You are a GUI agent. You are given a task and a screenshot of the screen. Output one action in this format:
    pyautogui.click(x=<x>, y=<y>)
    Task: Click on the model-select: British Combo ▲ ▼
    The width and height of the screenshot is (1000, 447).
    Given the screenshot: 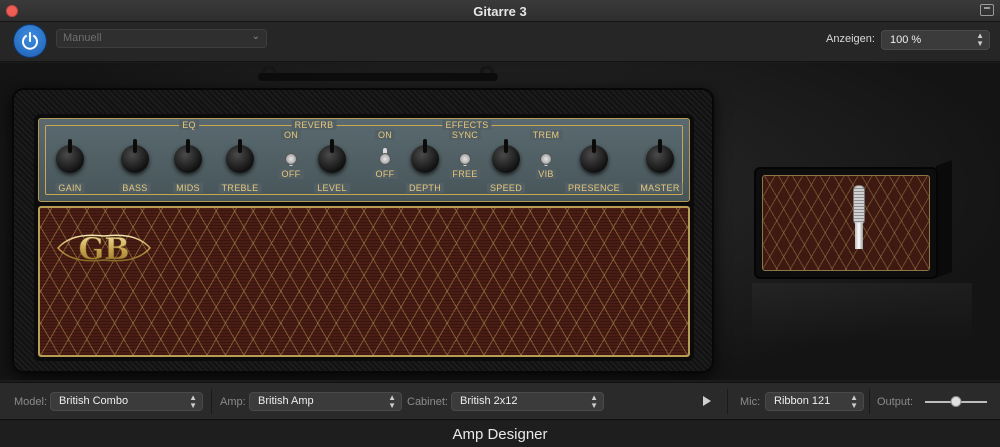 What is the action you would take?
    pyautogui.click(x=126, y=401)
    